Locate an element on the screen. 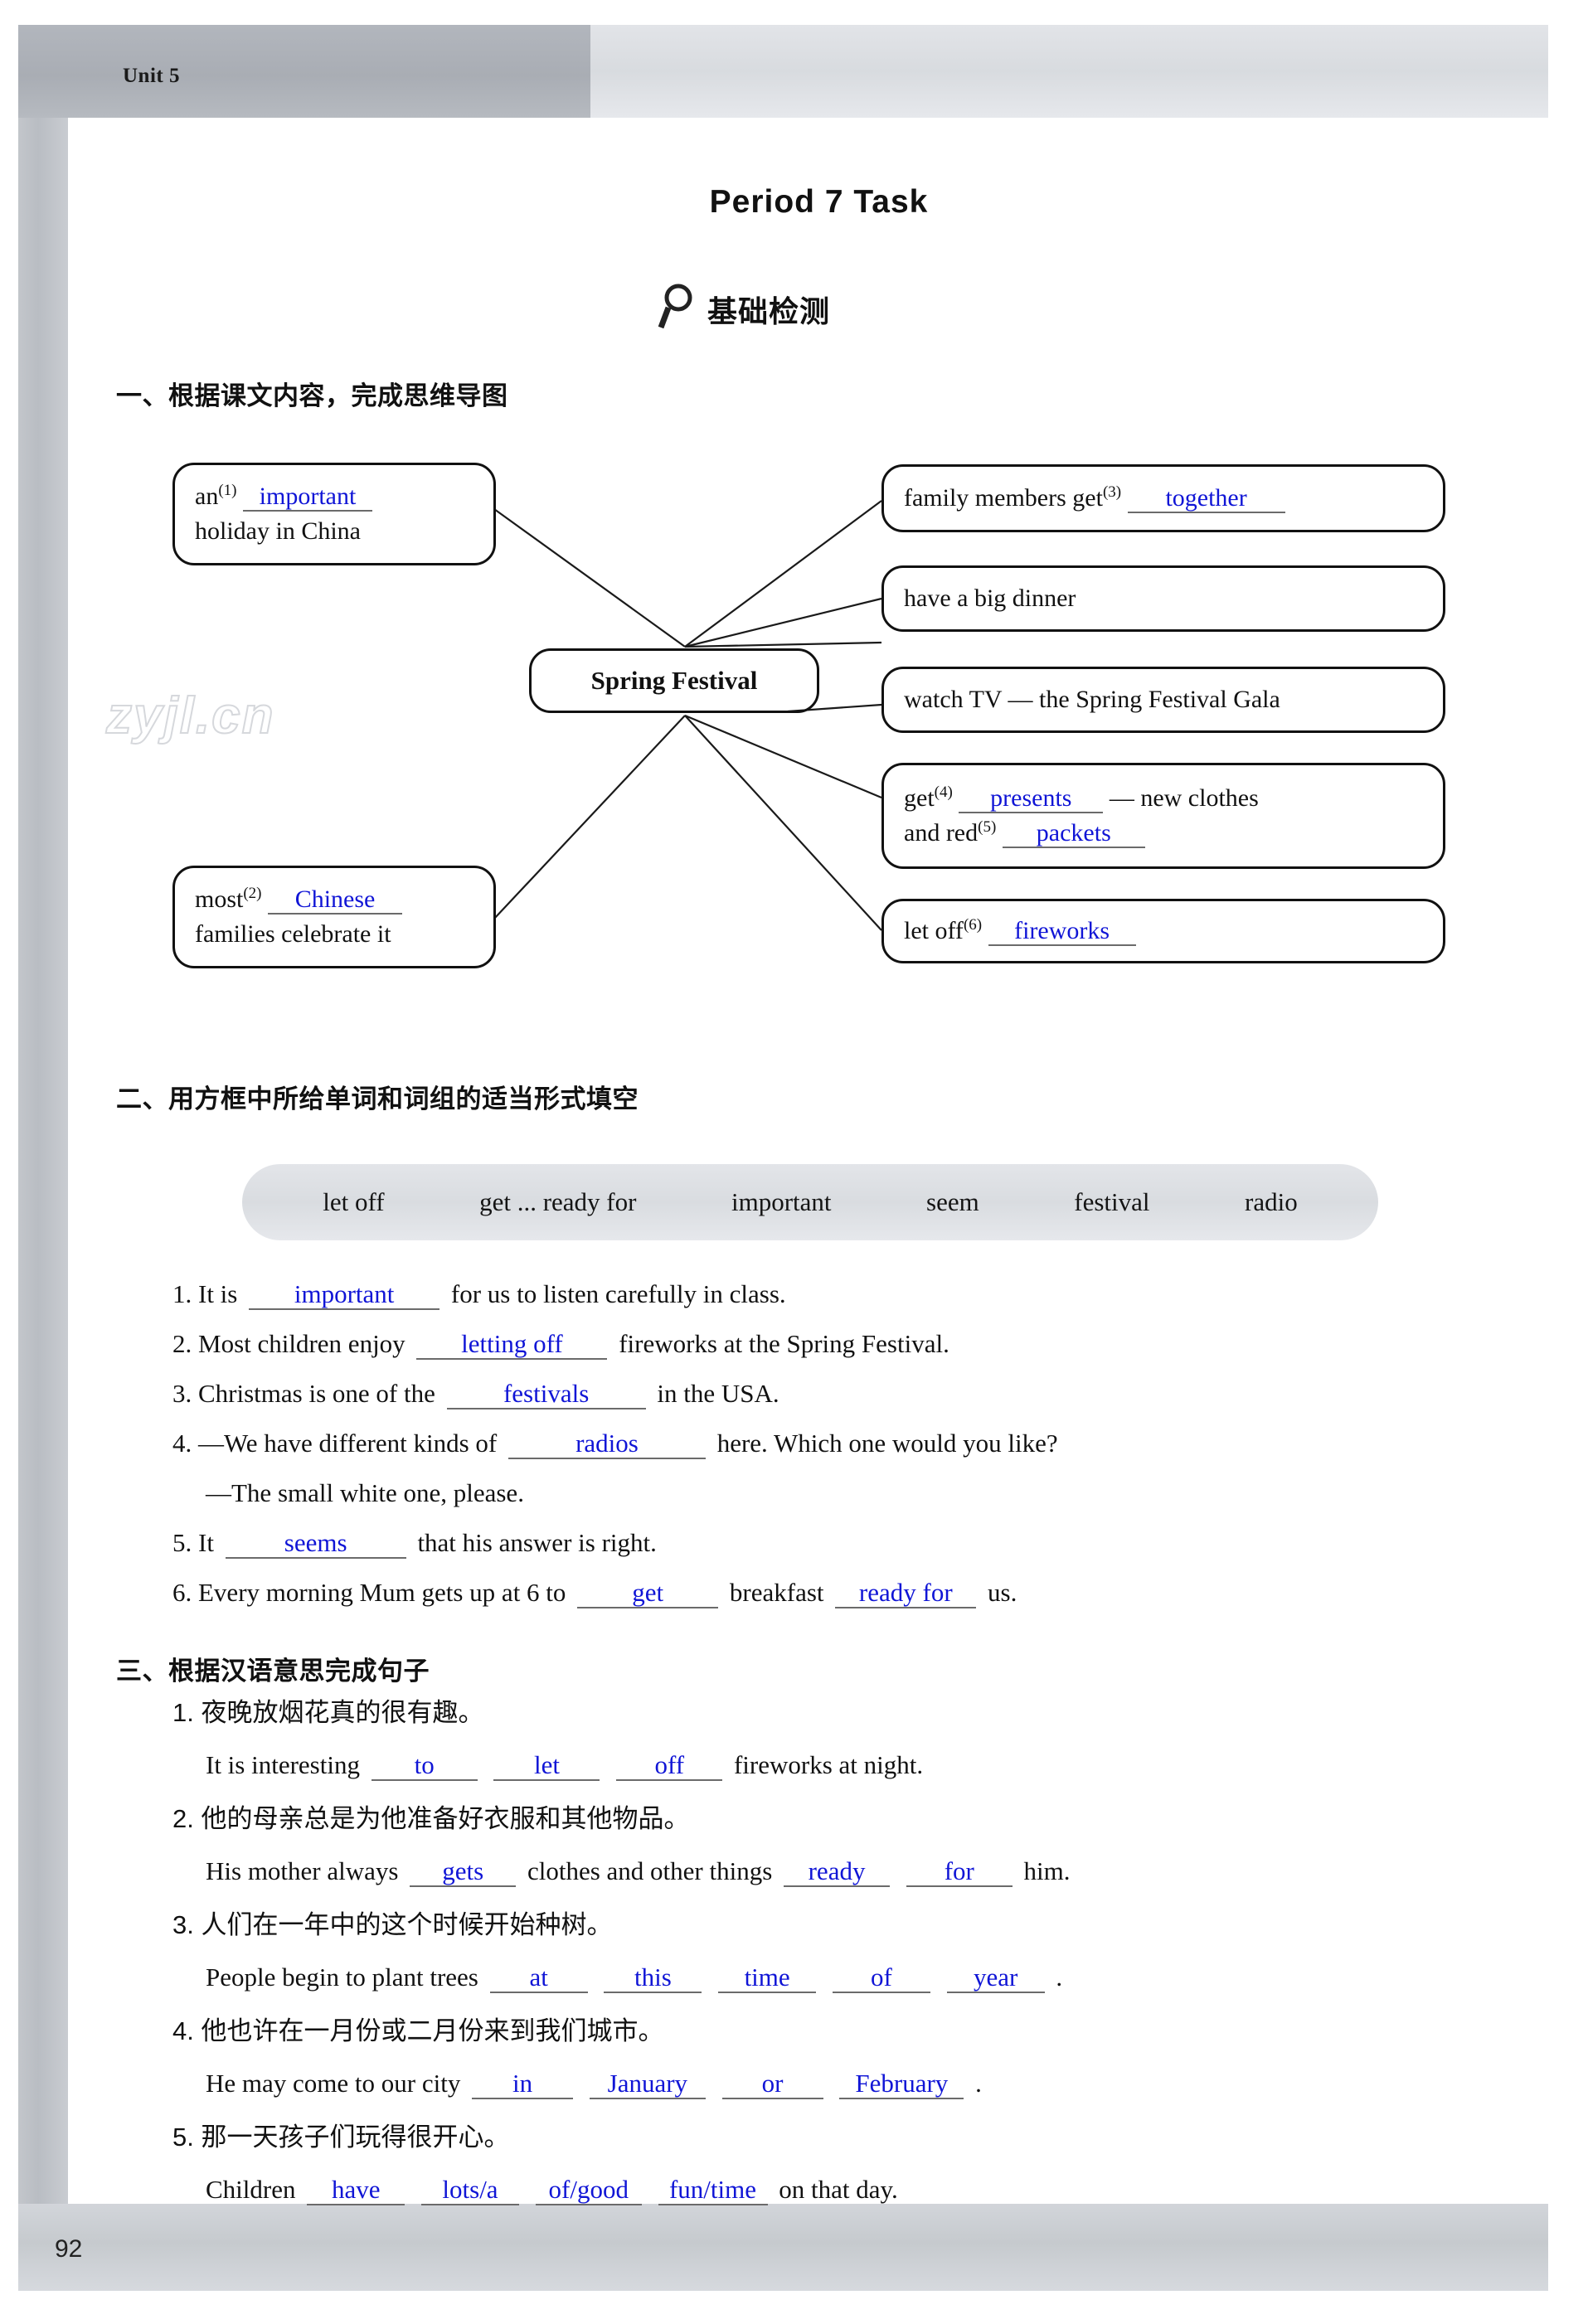  node-prefix-2: and red is located at coordinates (941, 833).